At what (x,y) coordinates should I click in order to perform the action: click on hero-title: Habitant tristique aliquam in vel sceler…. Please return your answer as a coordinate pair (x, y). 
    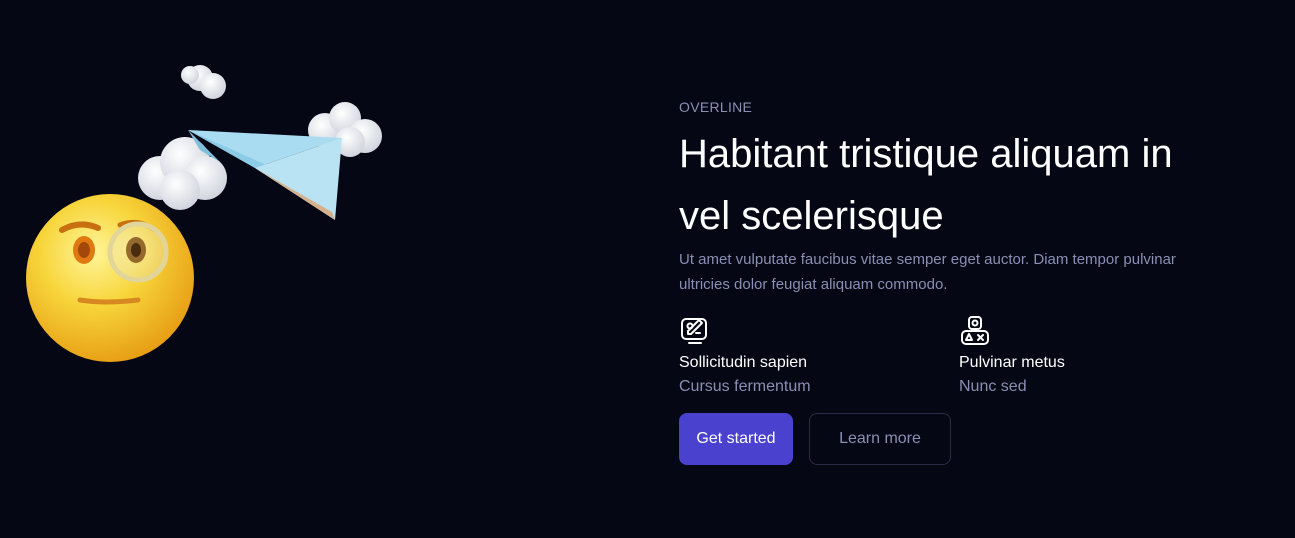
    Looking at the image, I should click on (926, 185).